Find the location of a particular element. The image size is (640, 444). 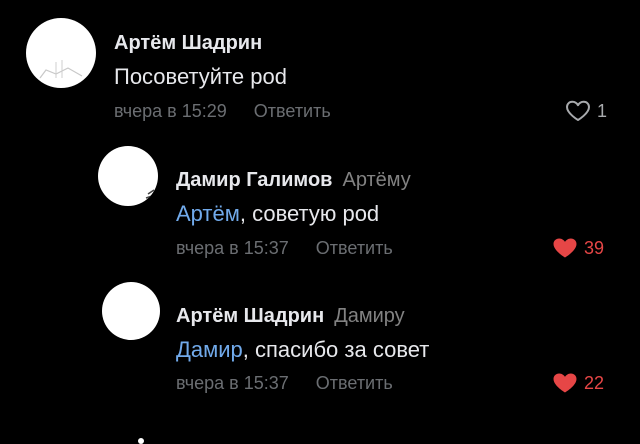

comment-text: Артём, советую pod is located at coordinates (277, 214).